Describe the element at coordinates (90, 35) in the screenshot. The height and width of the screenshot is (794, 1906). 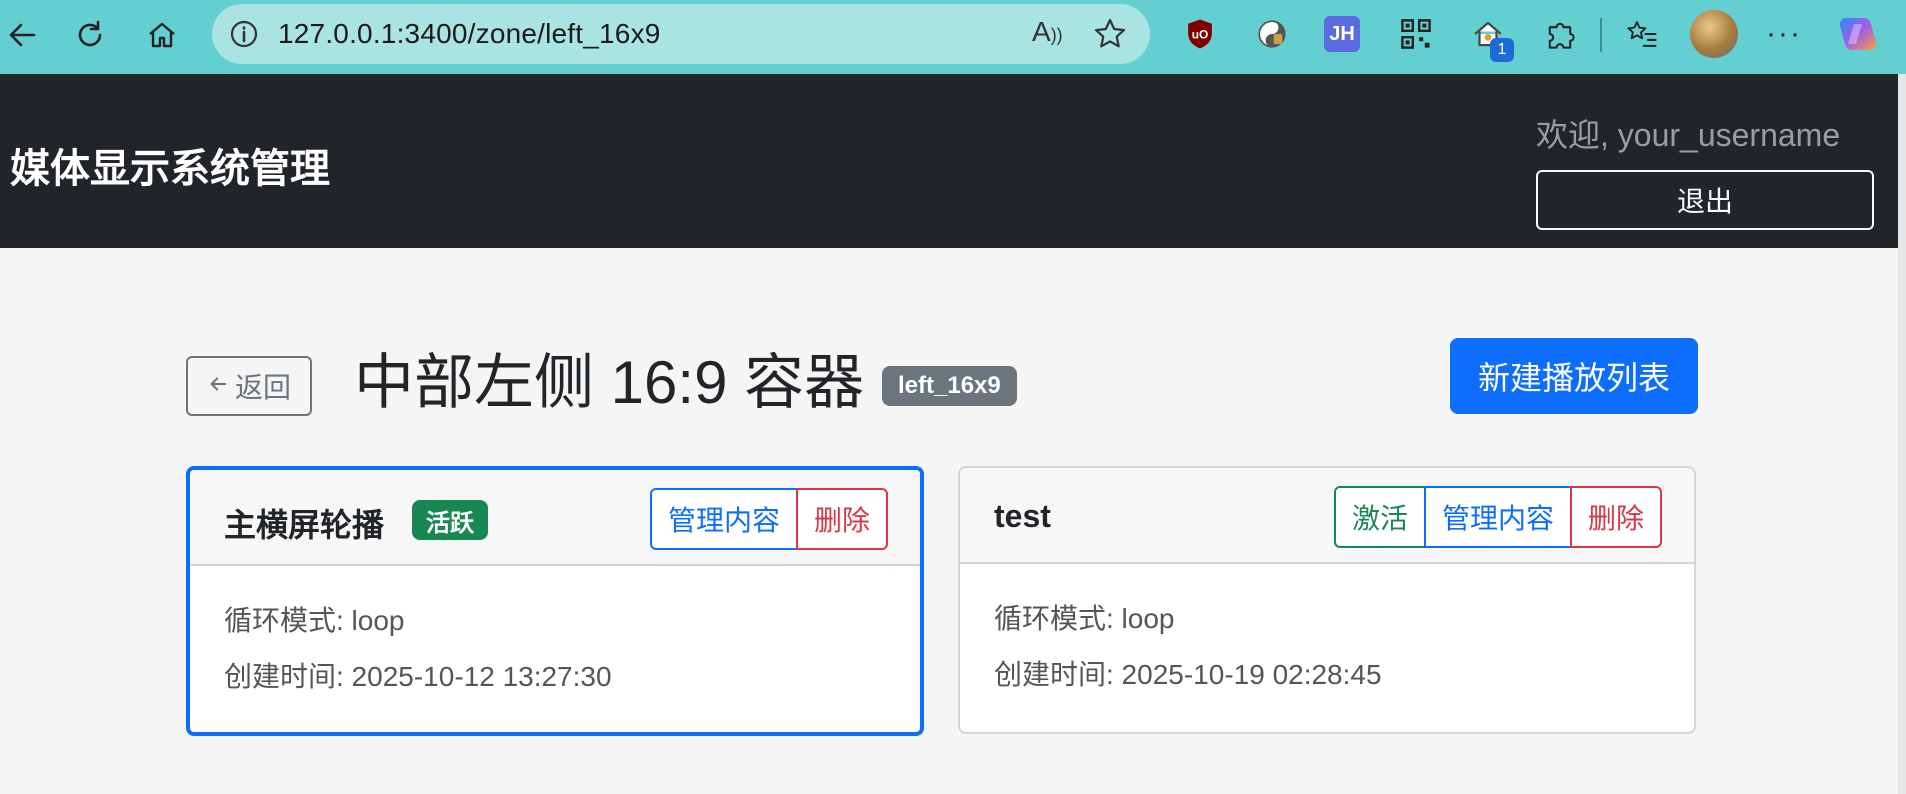
I see `reload-icon` at that location.